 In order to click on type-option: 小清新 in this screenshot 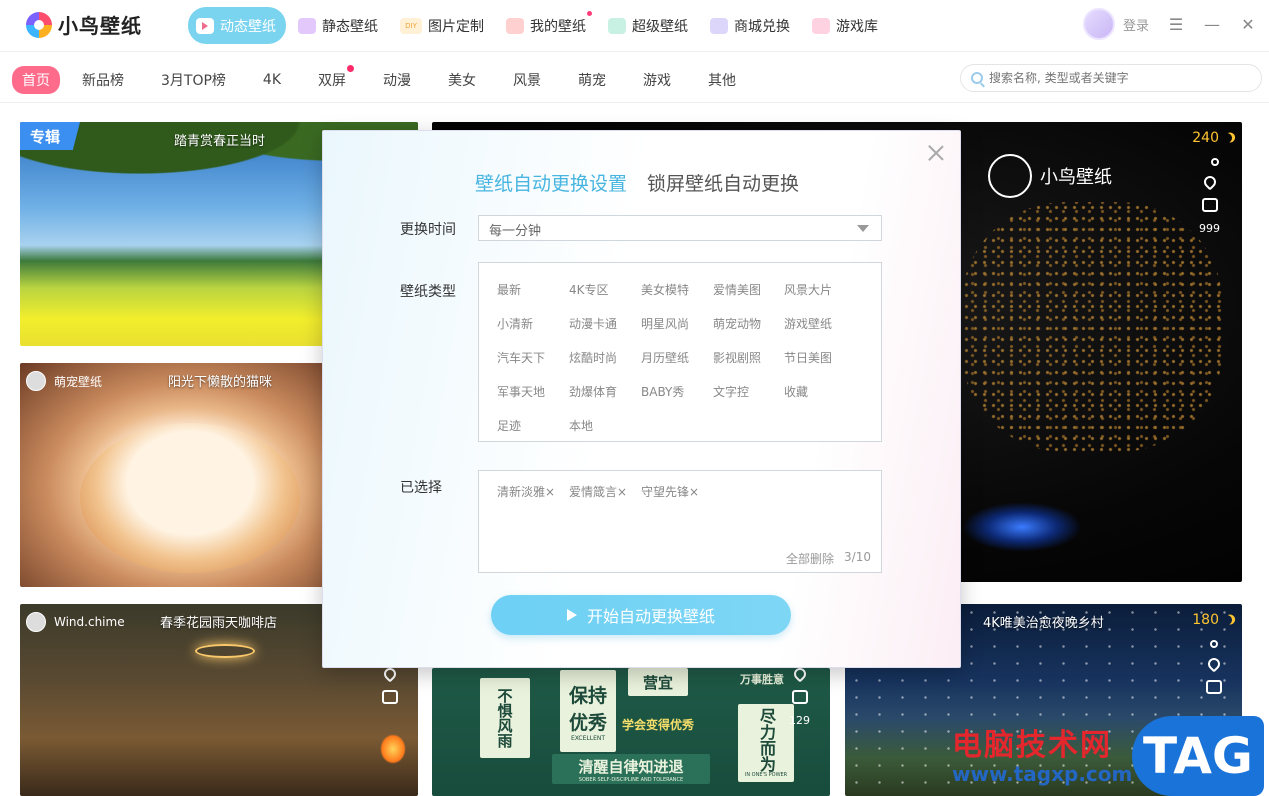, I will do `click(515, 323)`.